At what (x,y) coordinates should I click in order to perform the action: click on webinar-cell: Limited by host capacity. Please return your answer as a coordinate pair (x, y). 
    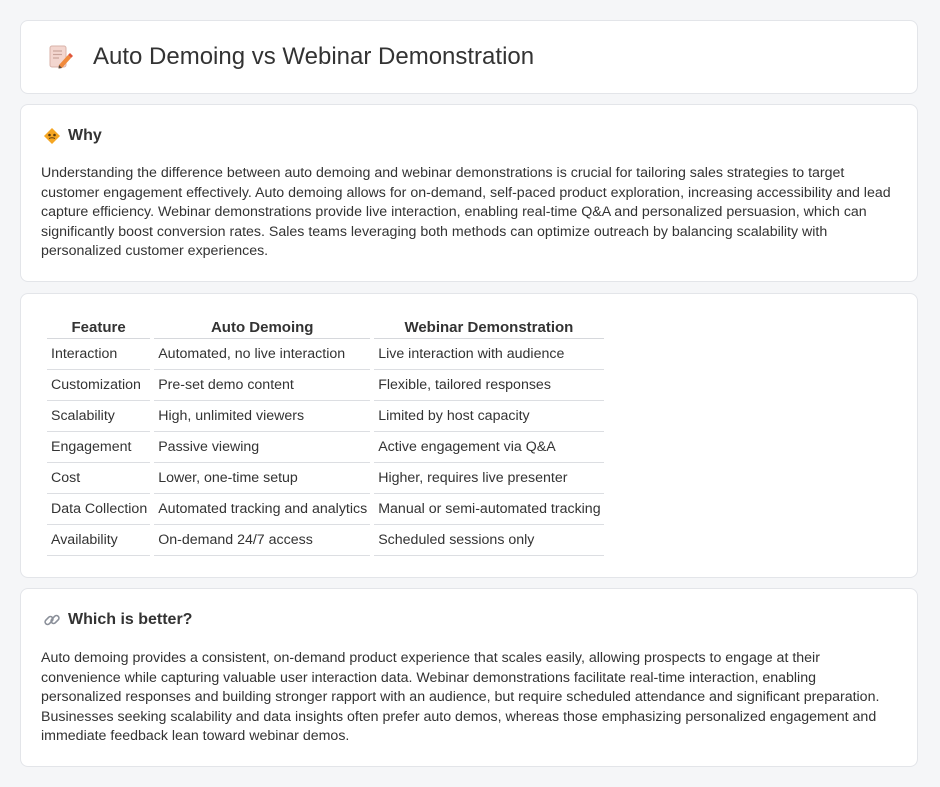
    Looking at the image, I should click on (489, 416).